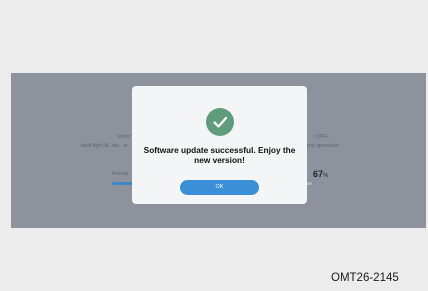  What do you see at coordinates (124, 137) in the screenshot?
I see `background-warning-text-1: Vehic` at bounding box center [124, 137].